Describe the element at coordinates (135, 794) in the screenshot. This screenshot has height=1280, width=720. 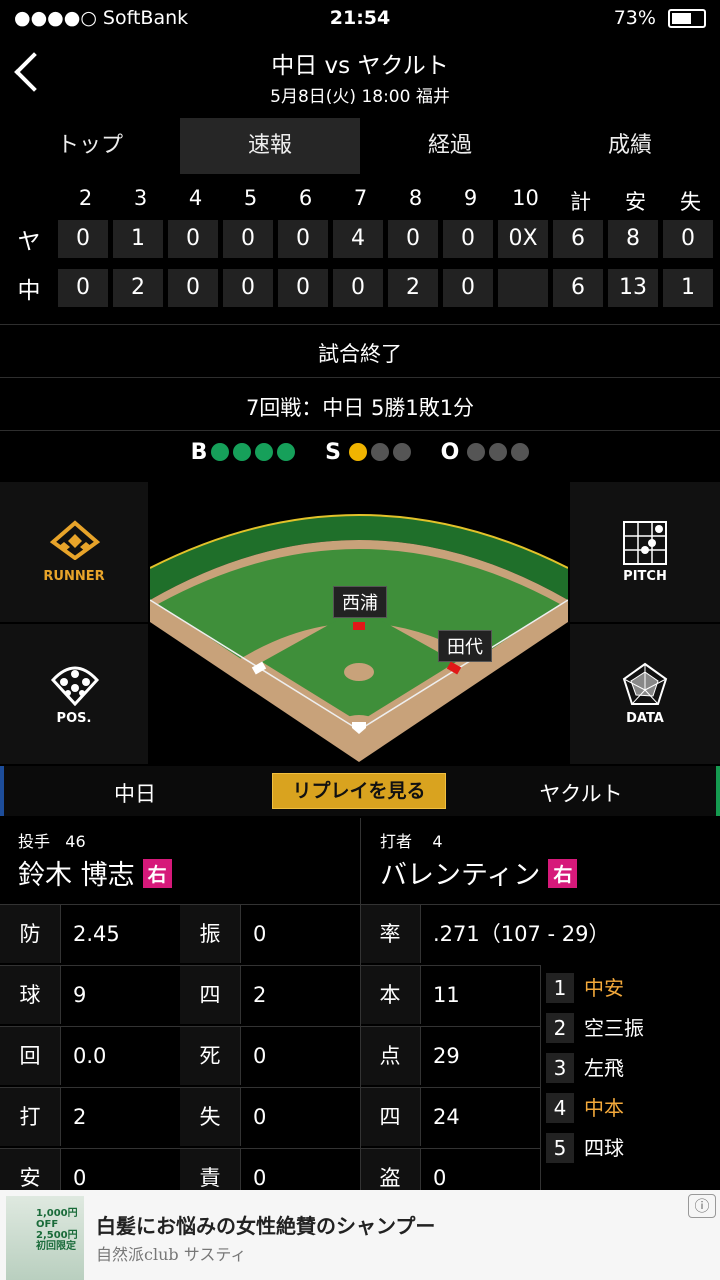
I see `home-team-label: 中日` at that location.